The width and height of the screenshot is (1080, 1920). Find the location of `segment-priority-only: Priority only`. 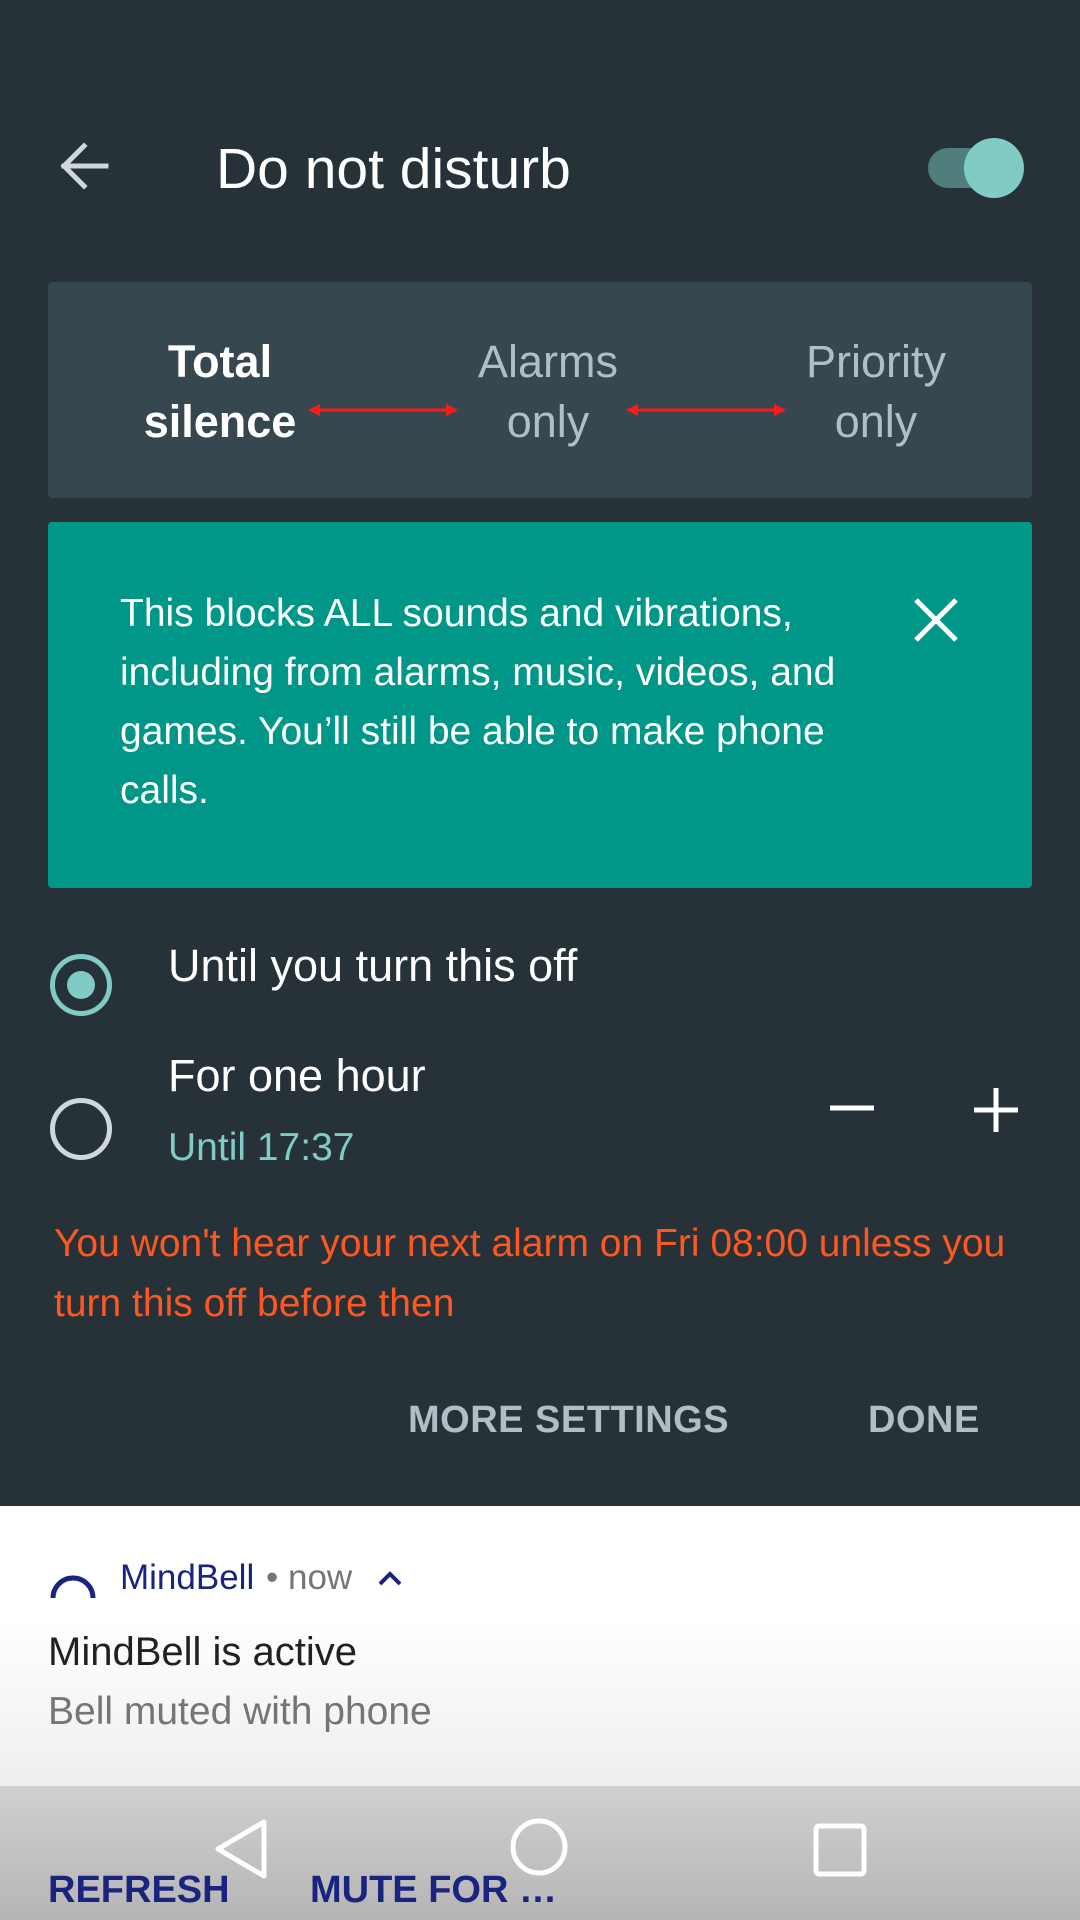

segment-priority-only: Priority only is located at coordinates (876, 392).